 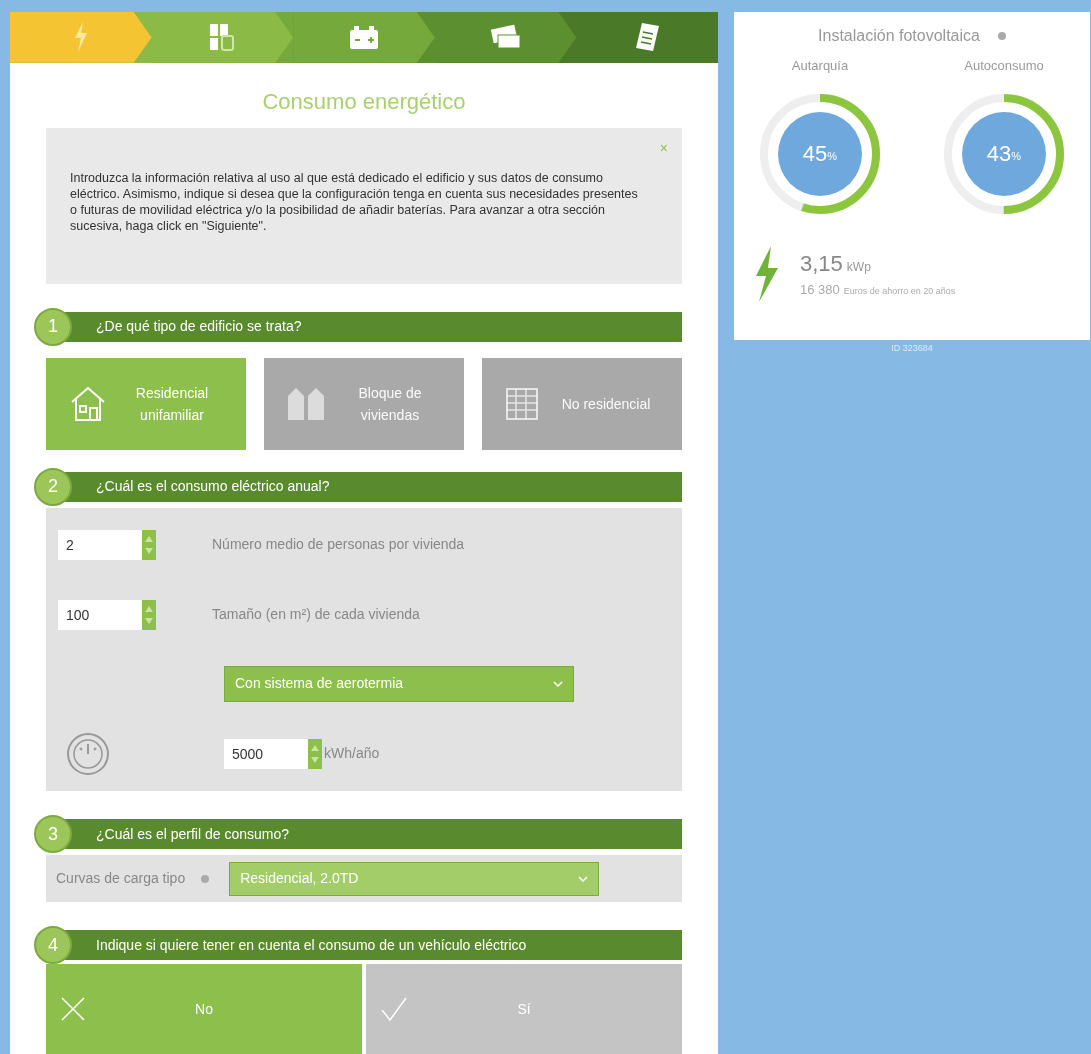 What do you see at coordinates (100, 544) in the screenshot?
I see `number-field: 2` at bounding box center [100, 544].